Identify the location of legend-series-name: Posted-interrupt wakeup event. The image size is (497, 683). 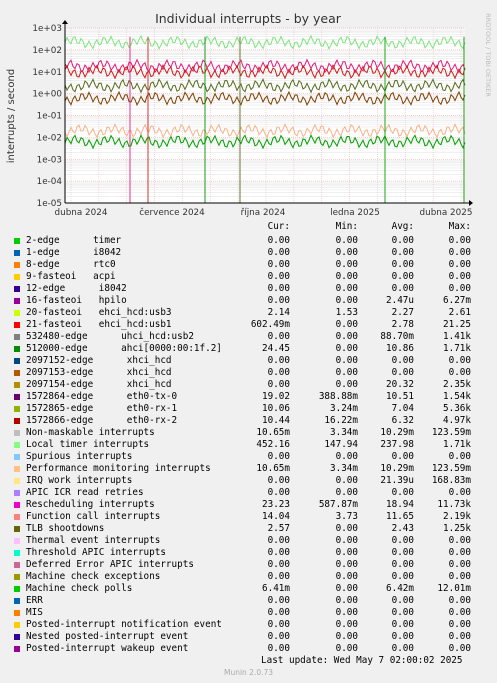
(107, 648).